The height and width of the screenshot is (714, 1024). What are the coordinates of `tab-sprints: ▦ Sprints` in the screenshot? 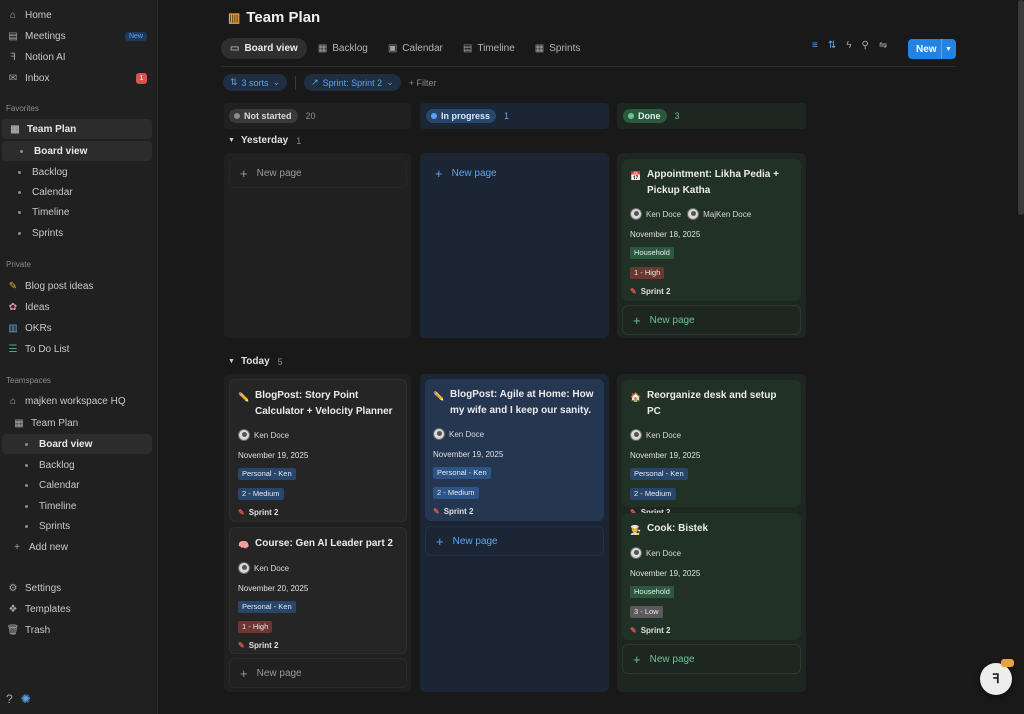 It's located at (558, 48).